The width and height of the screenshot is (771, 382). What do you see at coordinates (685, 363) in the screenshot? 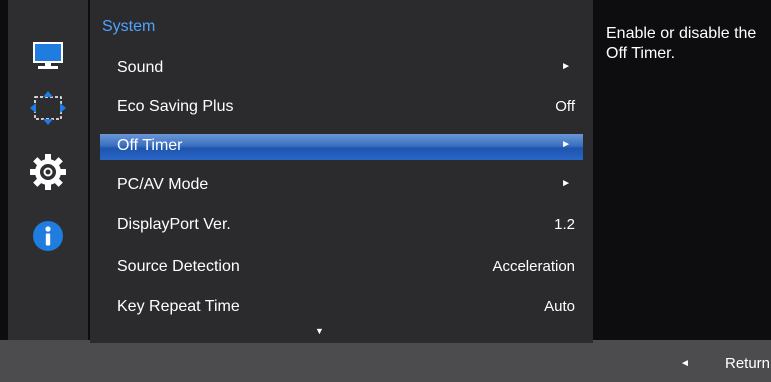
I see `left-arrow-icon: ◄` at bounding box center [685, 363].